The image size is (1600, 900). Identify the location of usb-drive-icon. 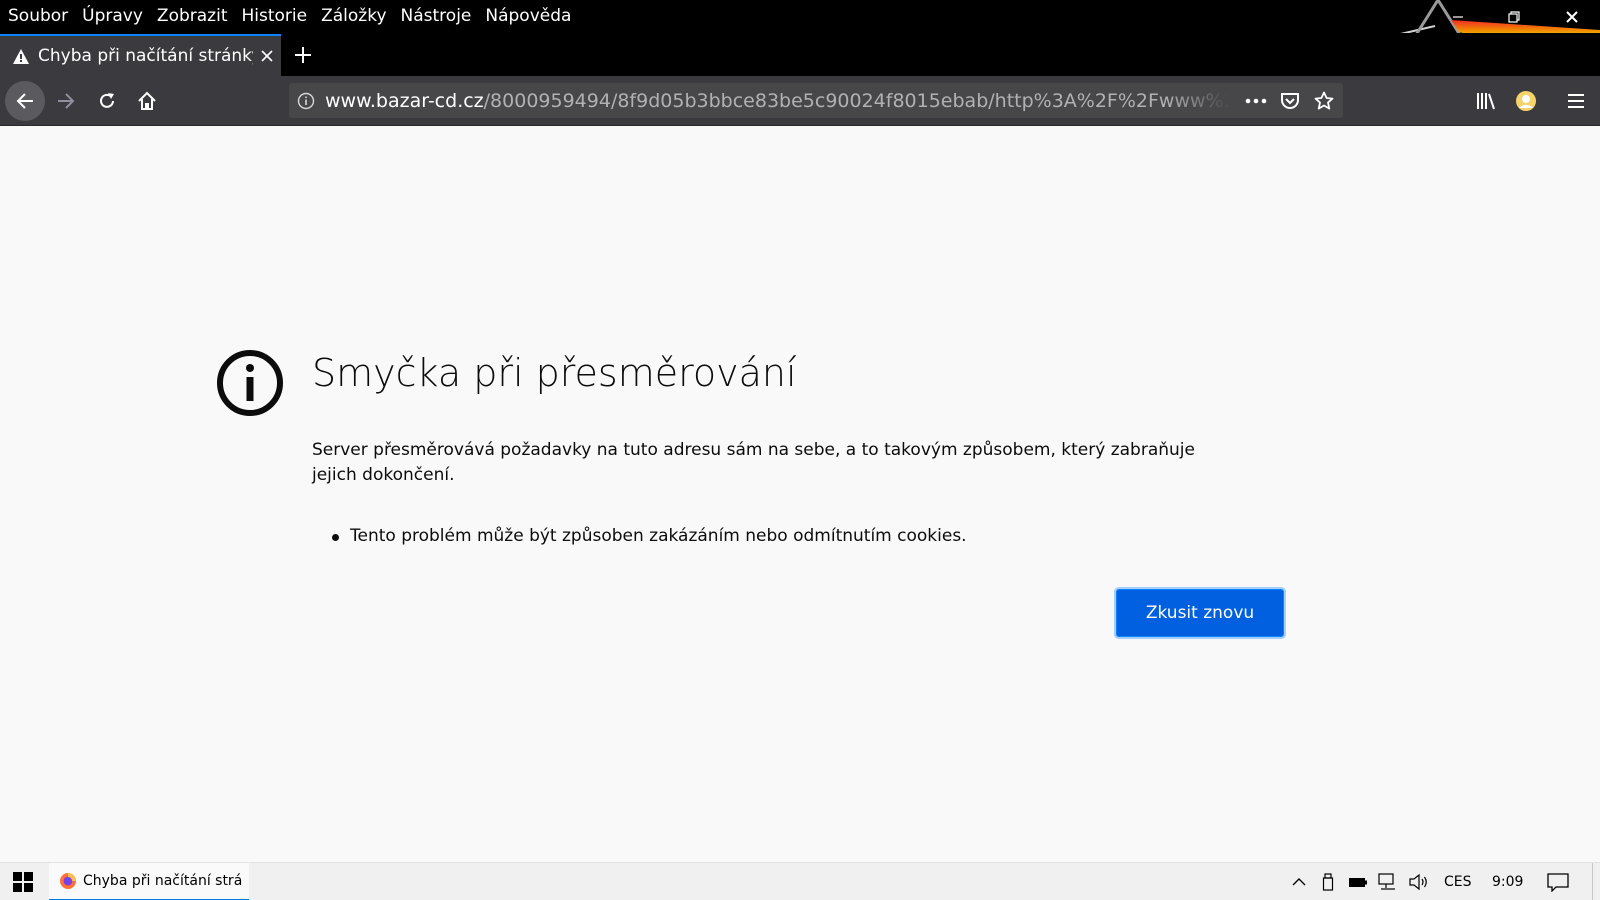
(1328, 882).